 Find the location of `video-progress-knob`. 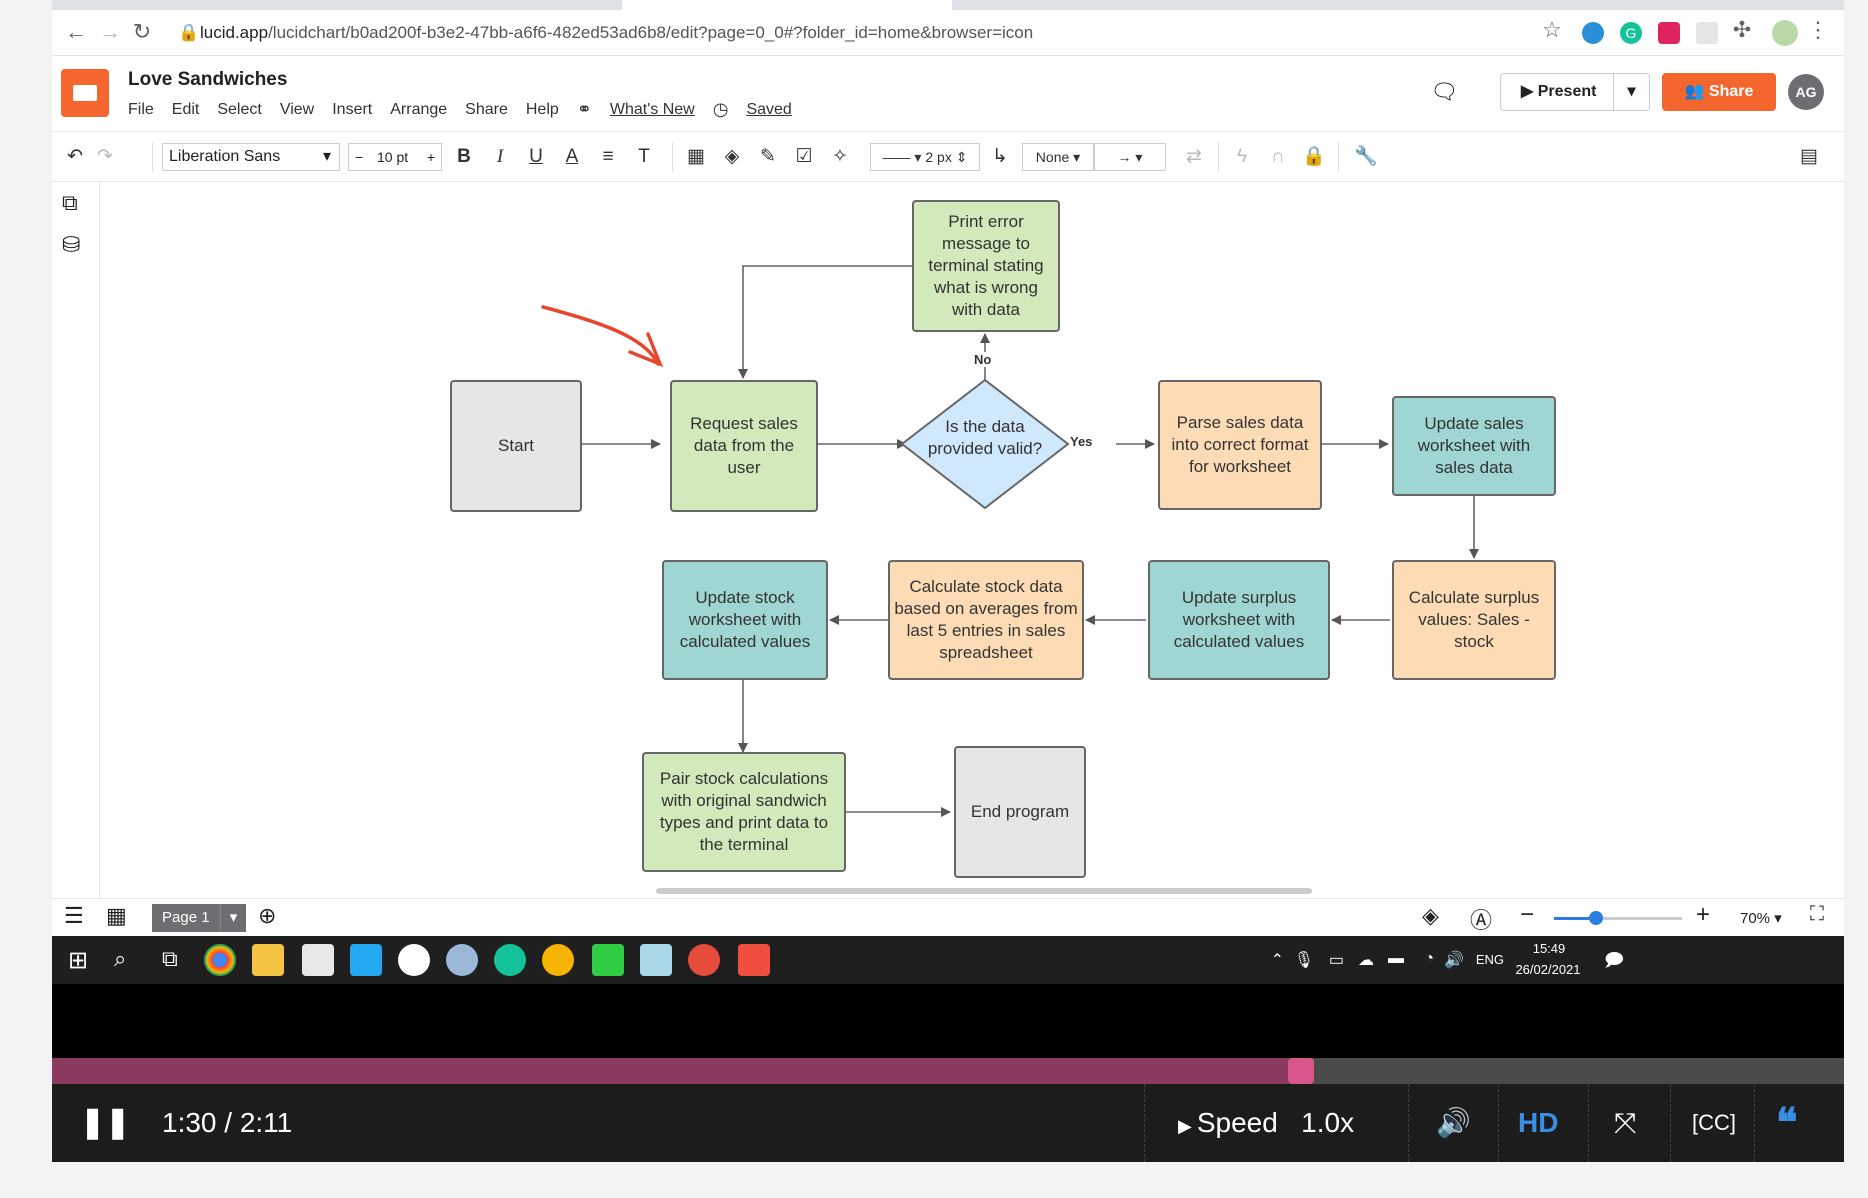

video-progress-knob is located at coordinates (1301, 1071).